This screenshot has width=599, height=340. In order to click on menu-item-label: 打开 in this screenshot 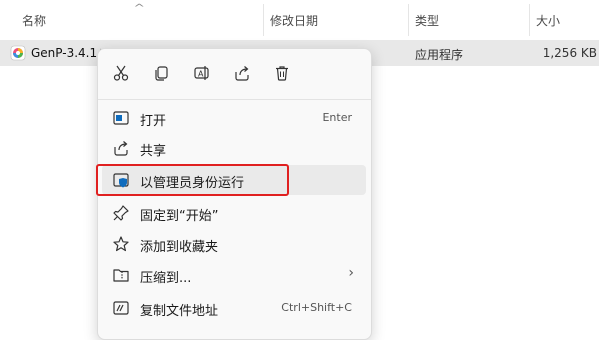, I will do `click(153, 121)`.